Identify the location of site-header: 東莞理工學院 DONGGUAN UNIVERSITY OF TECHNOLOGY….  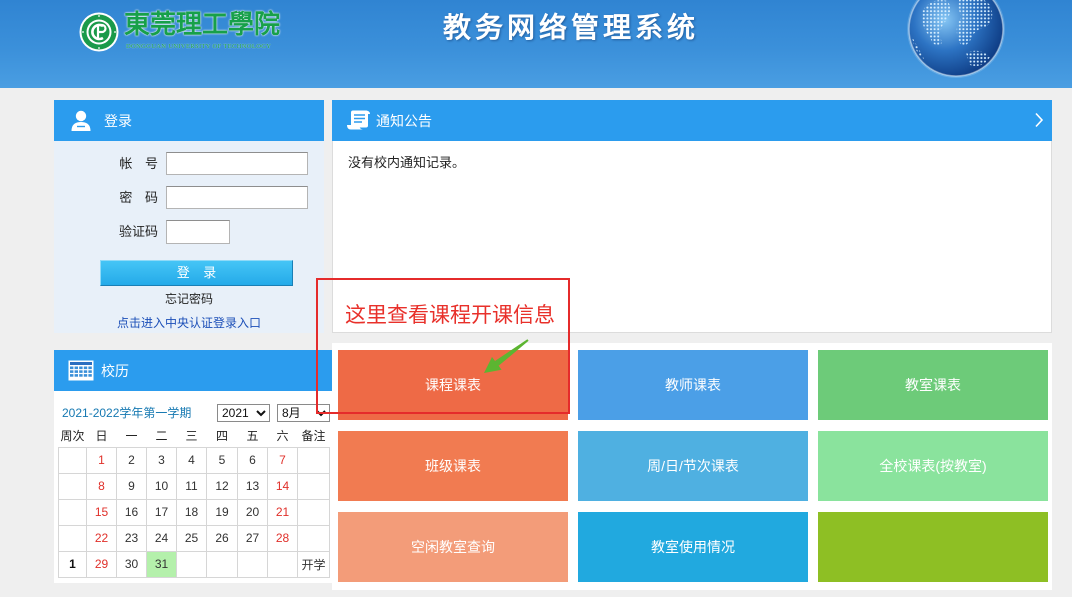
(536, 44).